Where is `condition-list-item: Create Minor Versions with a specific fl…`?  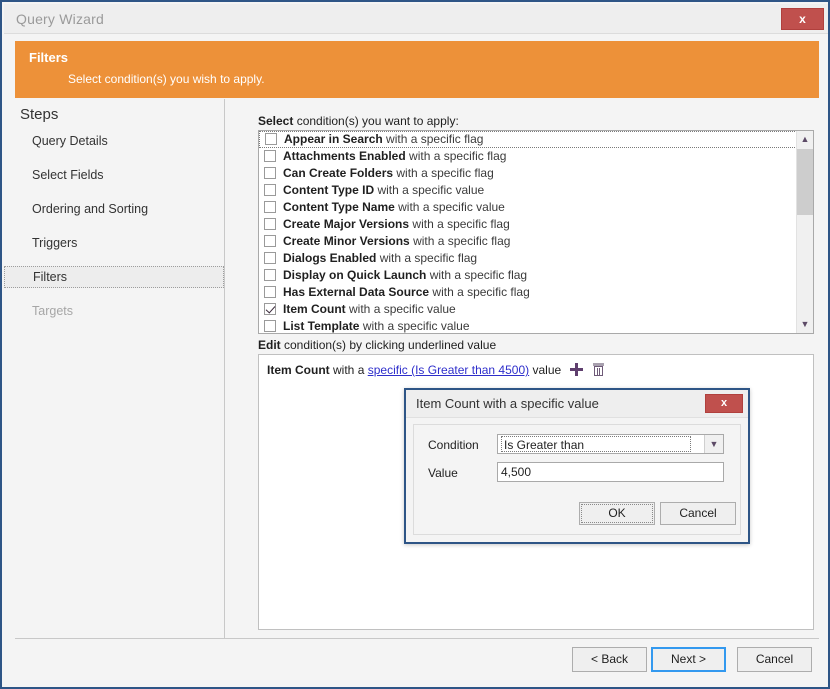
condition-list-item: Create Minor Versions with a specific fl… is located at coordinates (528, 241).